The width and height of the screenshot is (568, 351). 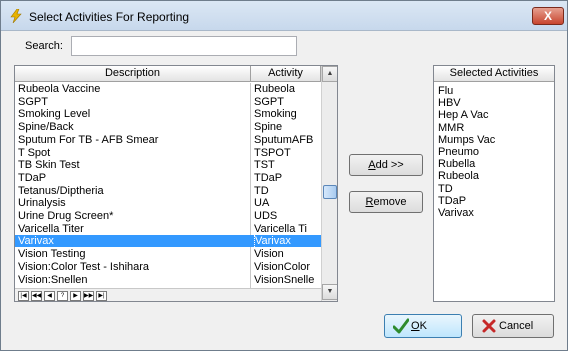 I want to click on table-row: Varivax Varivax, so click(x=168, y=241).